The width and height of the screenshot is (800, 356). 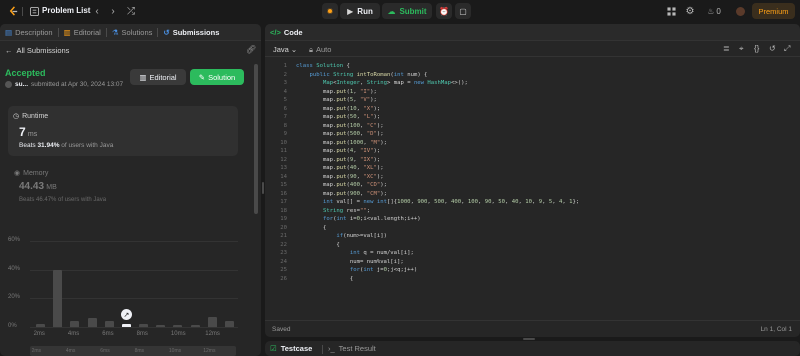 What do you see at coordinates (285, 49) in the screenshot?
I see `language-select: Java ⌄` at bounding box center [285, 49].